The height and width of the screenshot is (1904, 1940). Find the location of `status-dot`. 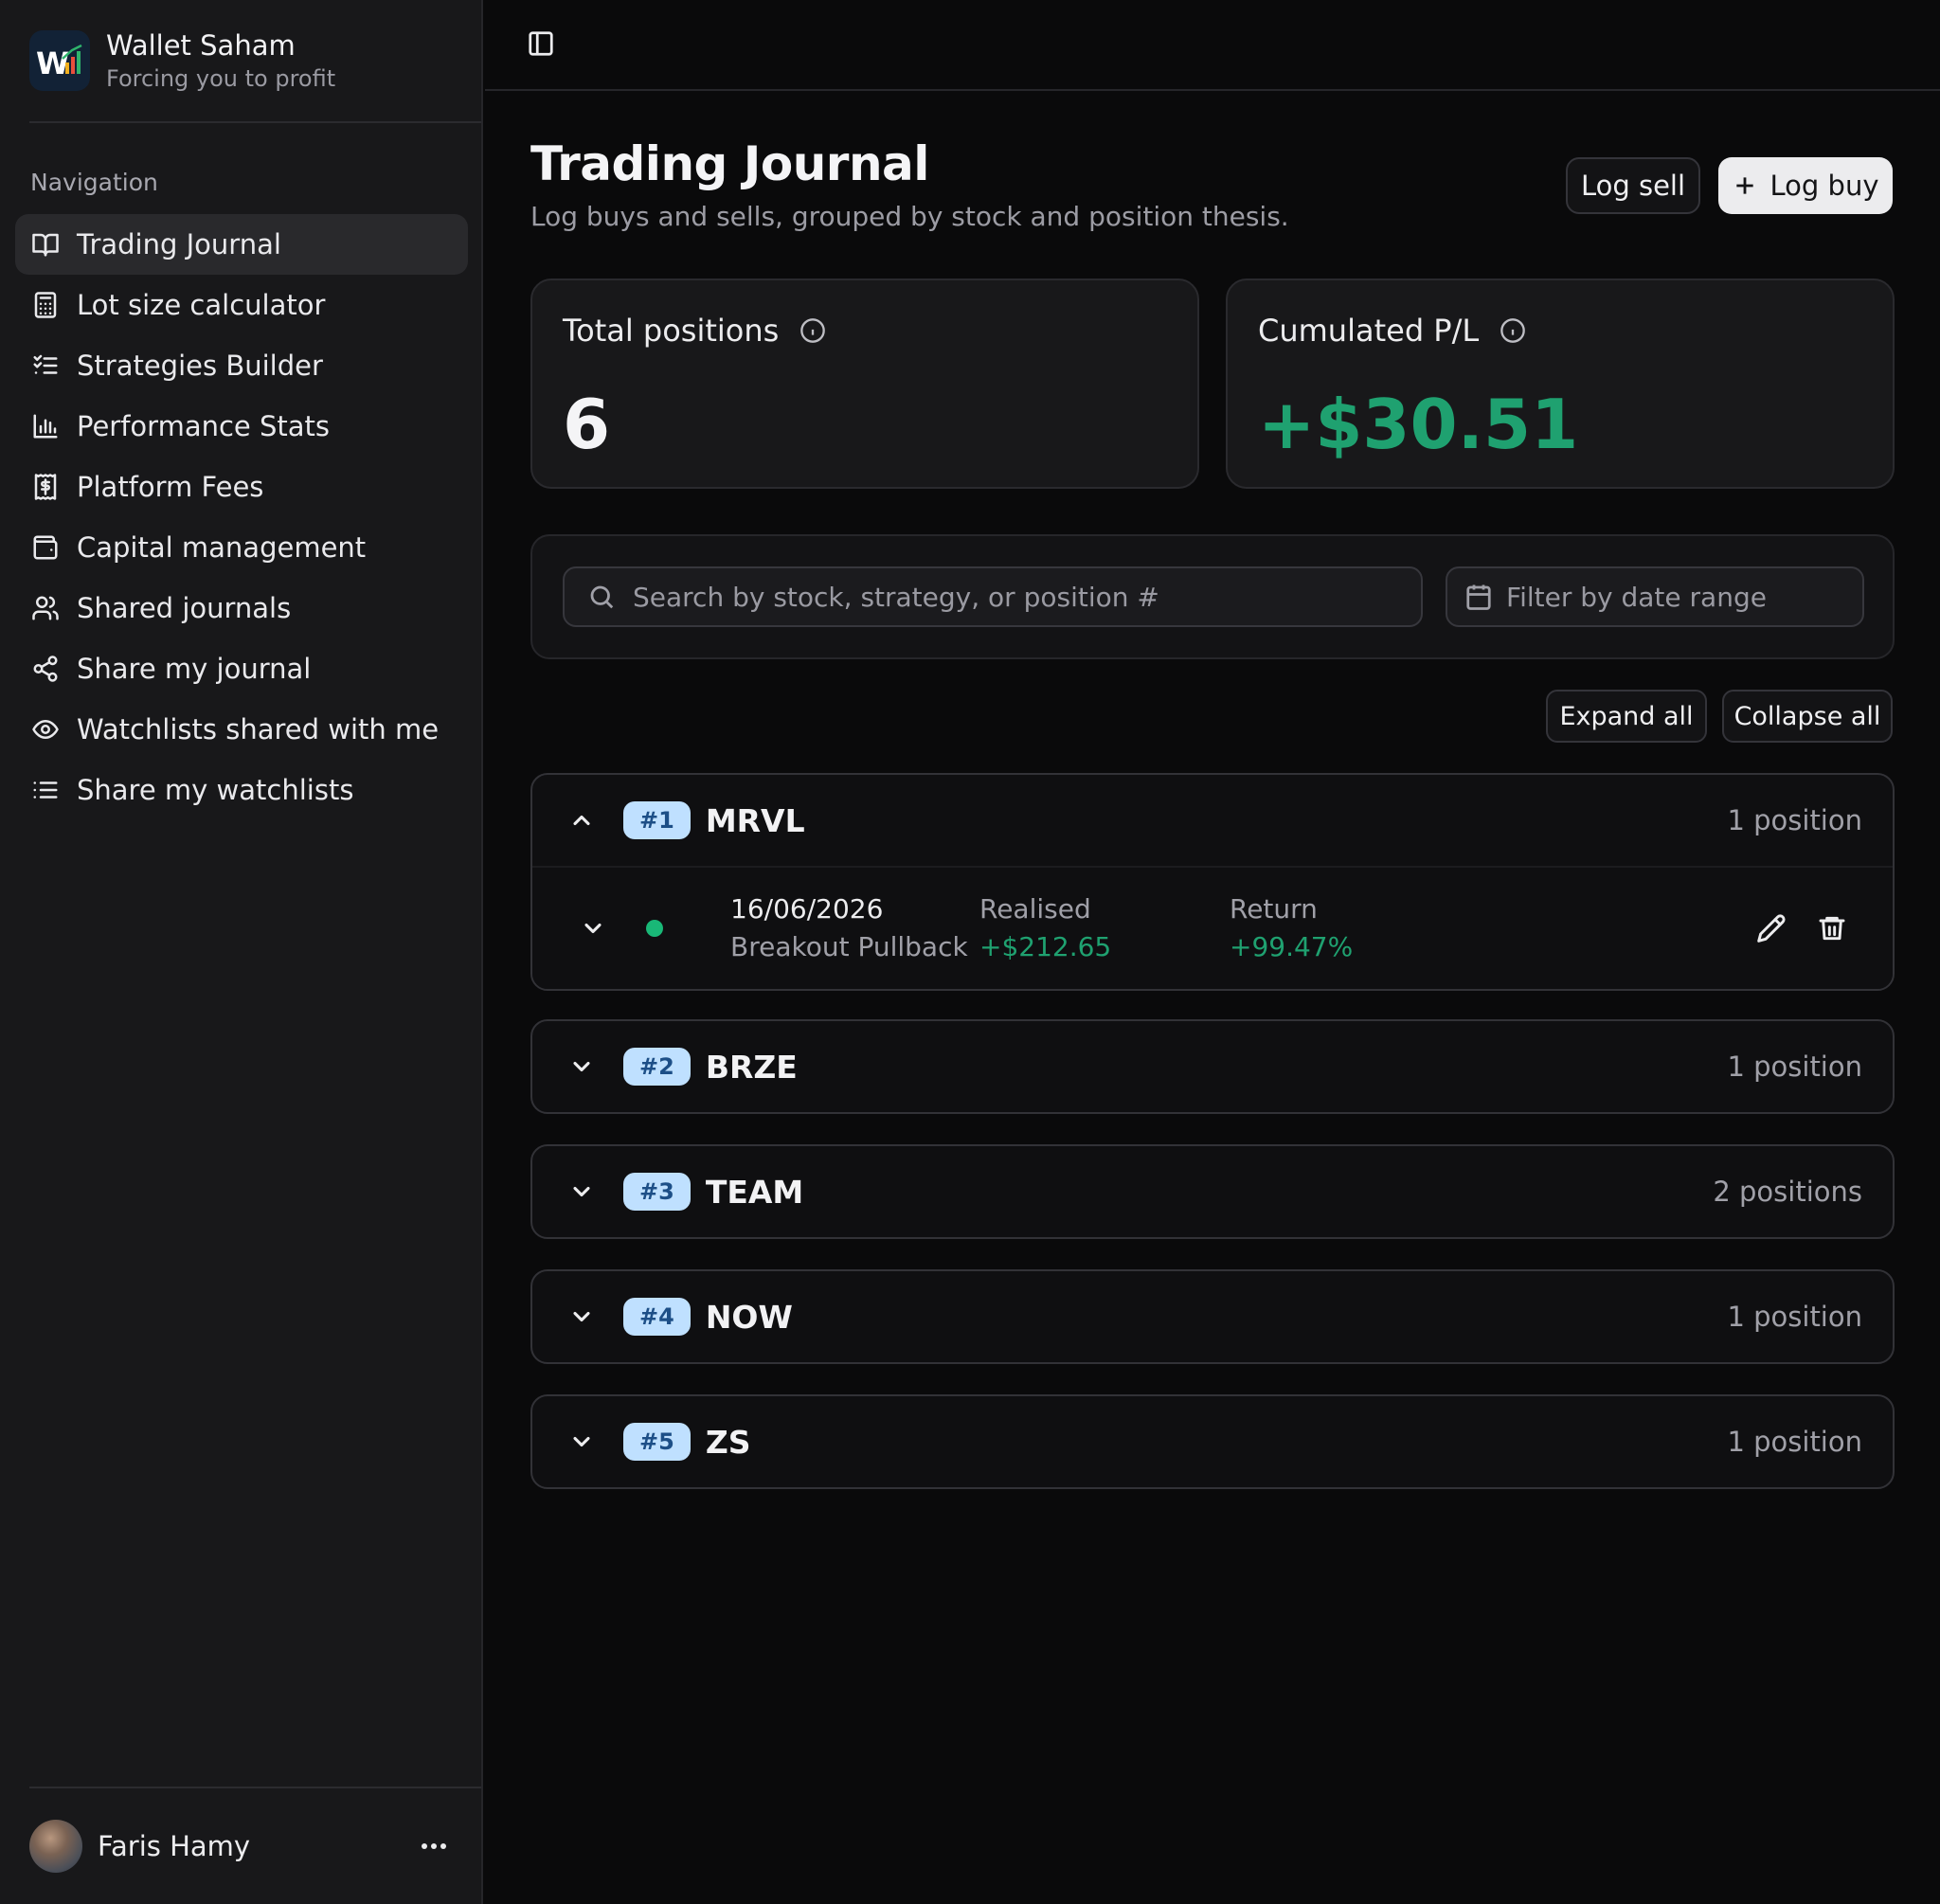

status-dot is located at coordinates (654, 928).